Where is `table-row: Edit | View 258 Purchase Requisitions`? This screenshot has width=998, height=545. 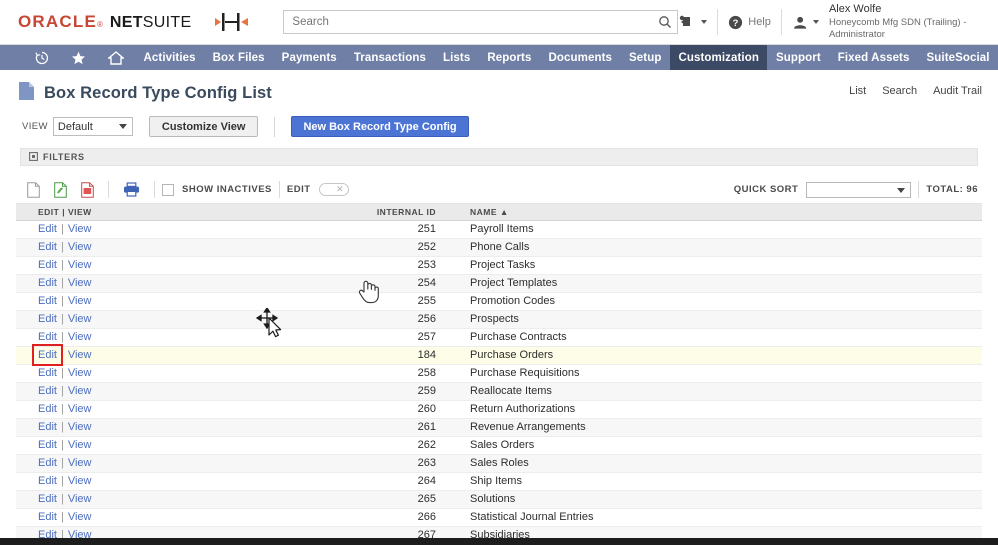 table-row: Edit | View 258 Purchase Requisitions is located at coordinates (499, 373).